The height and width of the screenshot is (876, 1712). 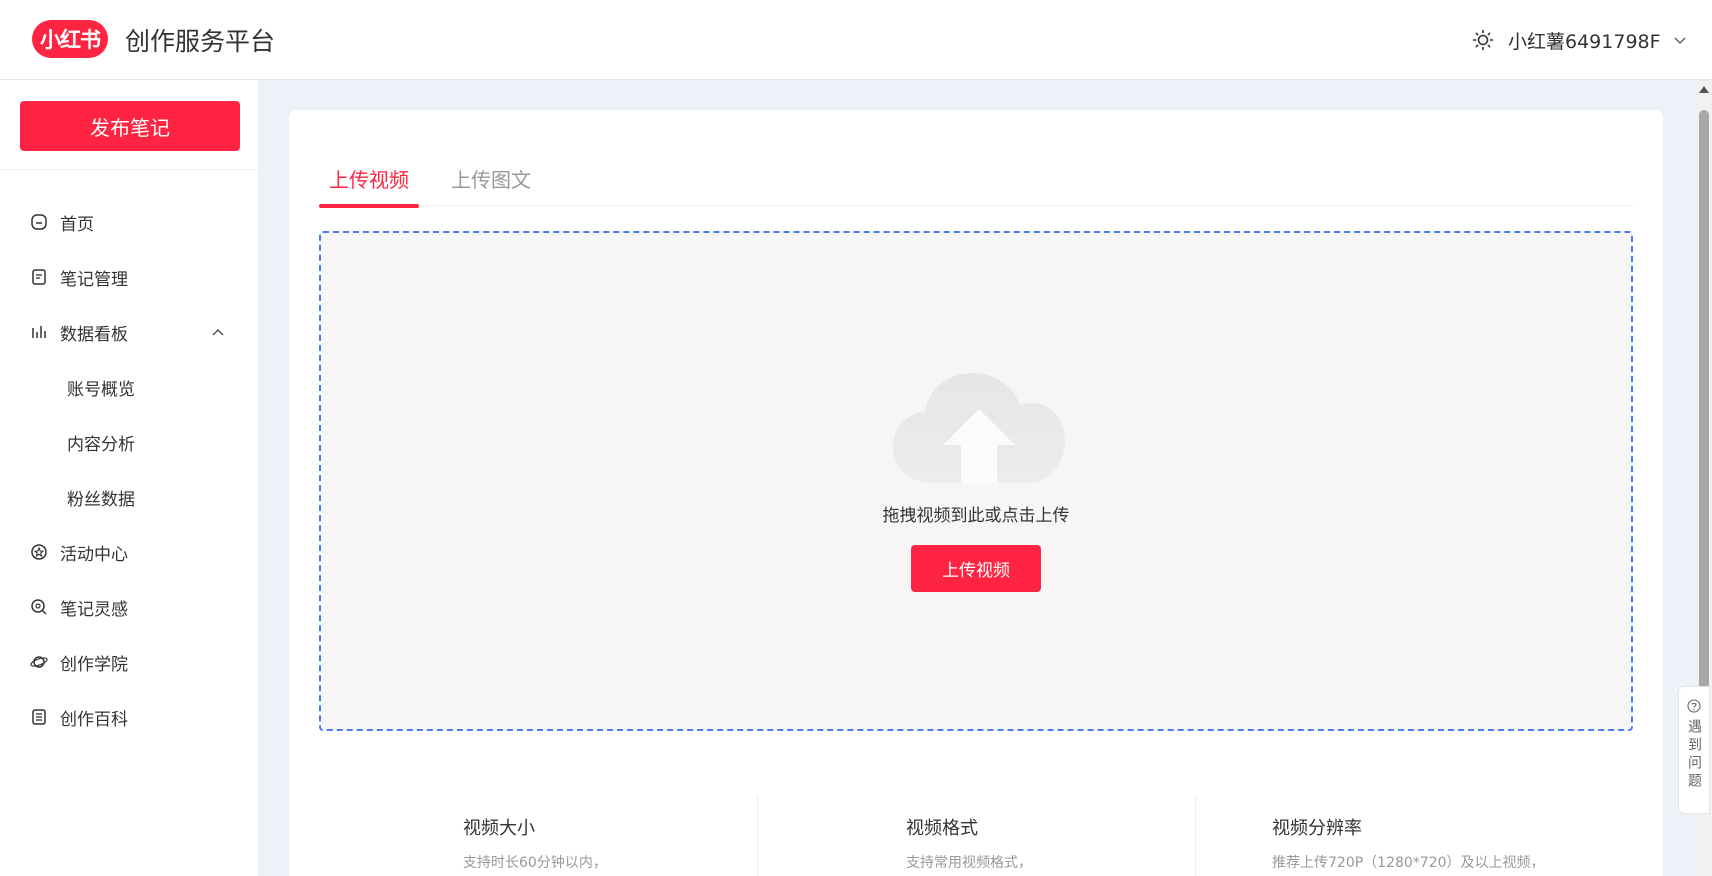 What do you see at coordinates (101, 389) in the screenshot?
I see `sidebar-item-label: 账号概览` at bounding box center [101, 389].